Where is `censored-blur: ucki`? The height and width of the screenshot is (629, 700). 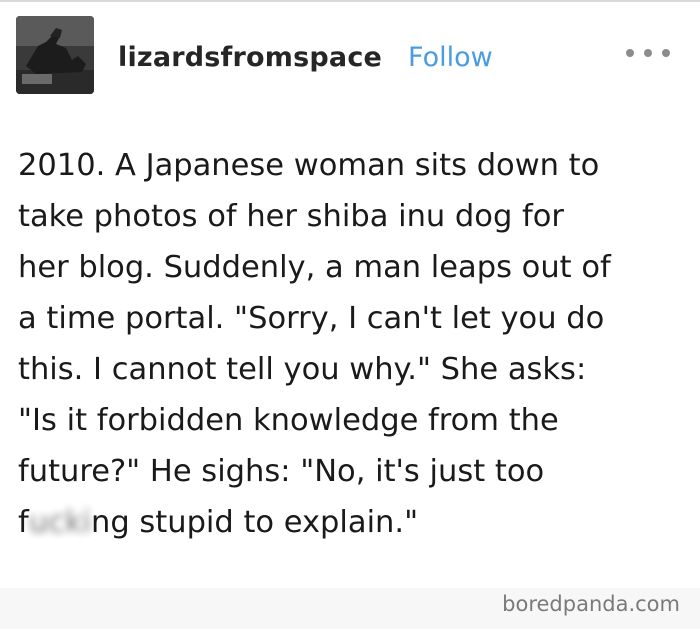 censored-blur: ucki is located at coordinates (59, 522).